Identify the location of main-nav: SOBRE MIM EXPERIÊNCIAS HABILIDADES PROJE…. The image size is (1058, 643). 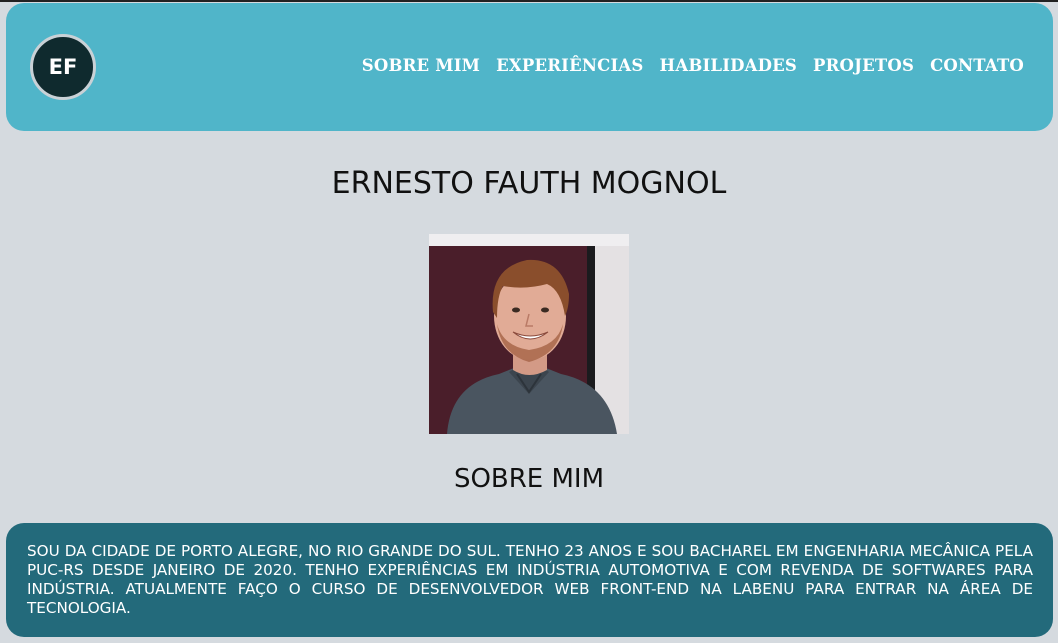
(693, 65).